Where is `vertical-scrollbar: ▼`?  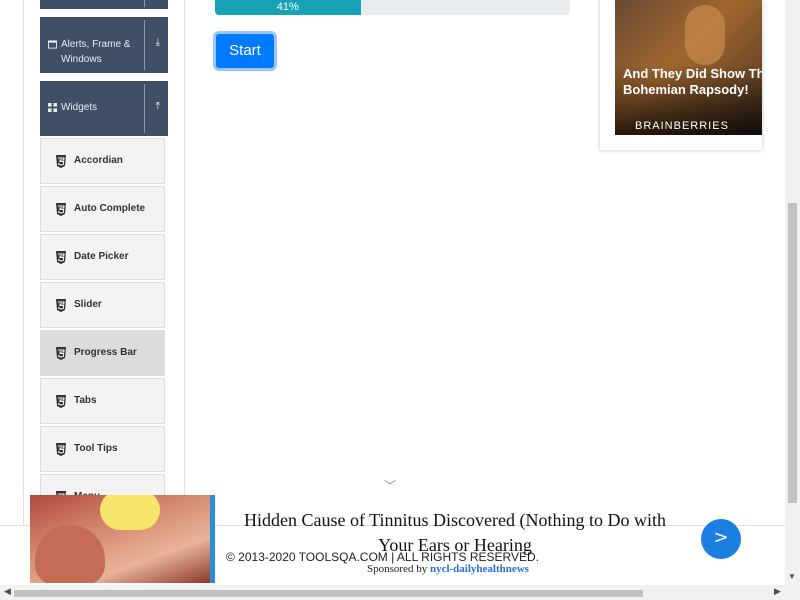 vertical-scrollbar: ▼ is located at coordinates (792, 292).